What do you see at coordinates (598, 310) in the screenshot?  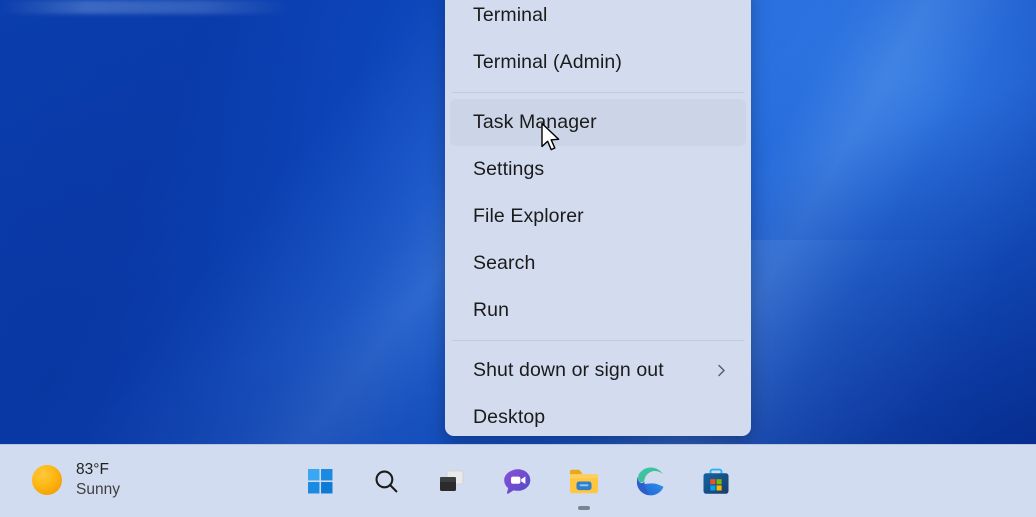 I see `menu-item-run: Run` at bounding box center [598, 310].